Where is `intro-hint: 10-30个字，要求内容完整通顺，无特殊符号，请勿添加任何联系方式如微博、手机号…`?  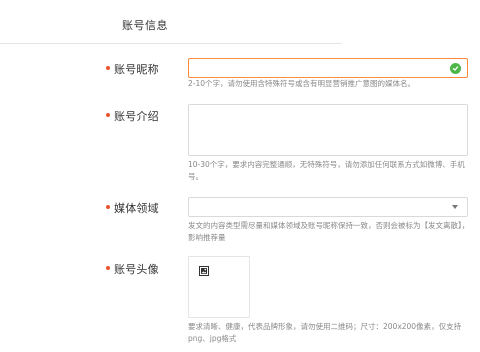 intro-hint: 10-30个字，要求内容完整通顺，无特殊符号，请勿添加任何联系方式如微博、手机号… is located at coordinates (326, 170).